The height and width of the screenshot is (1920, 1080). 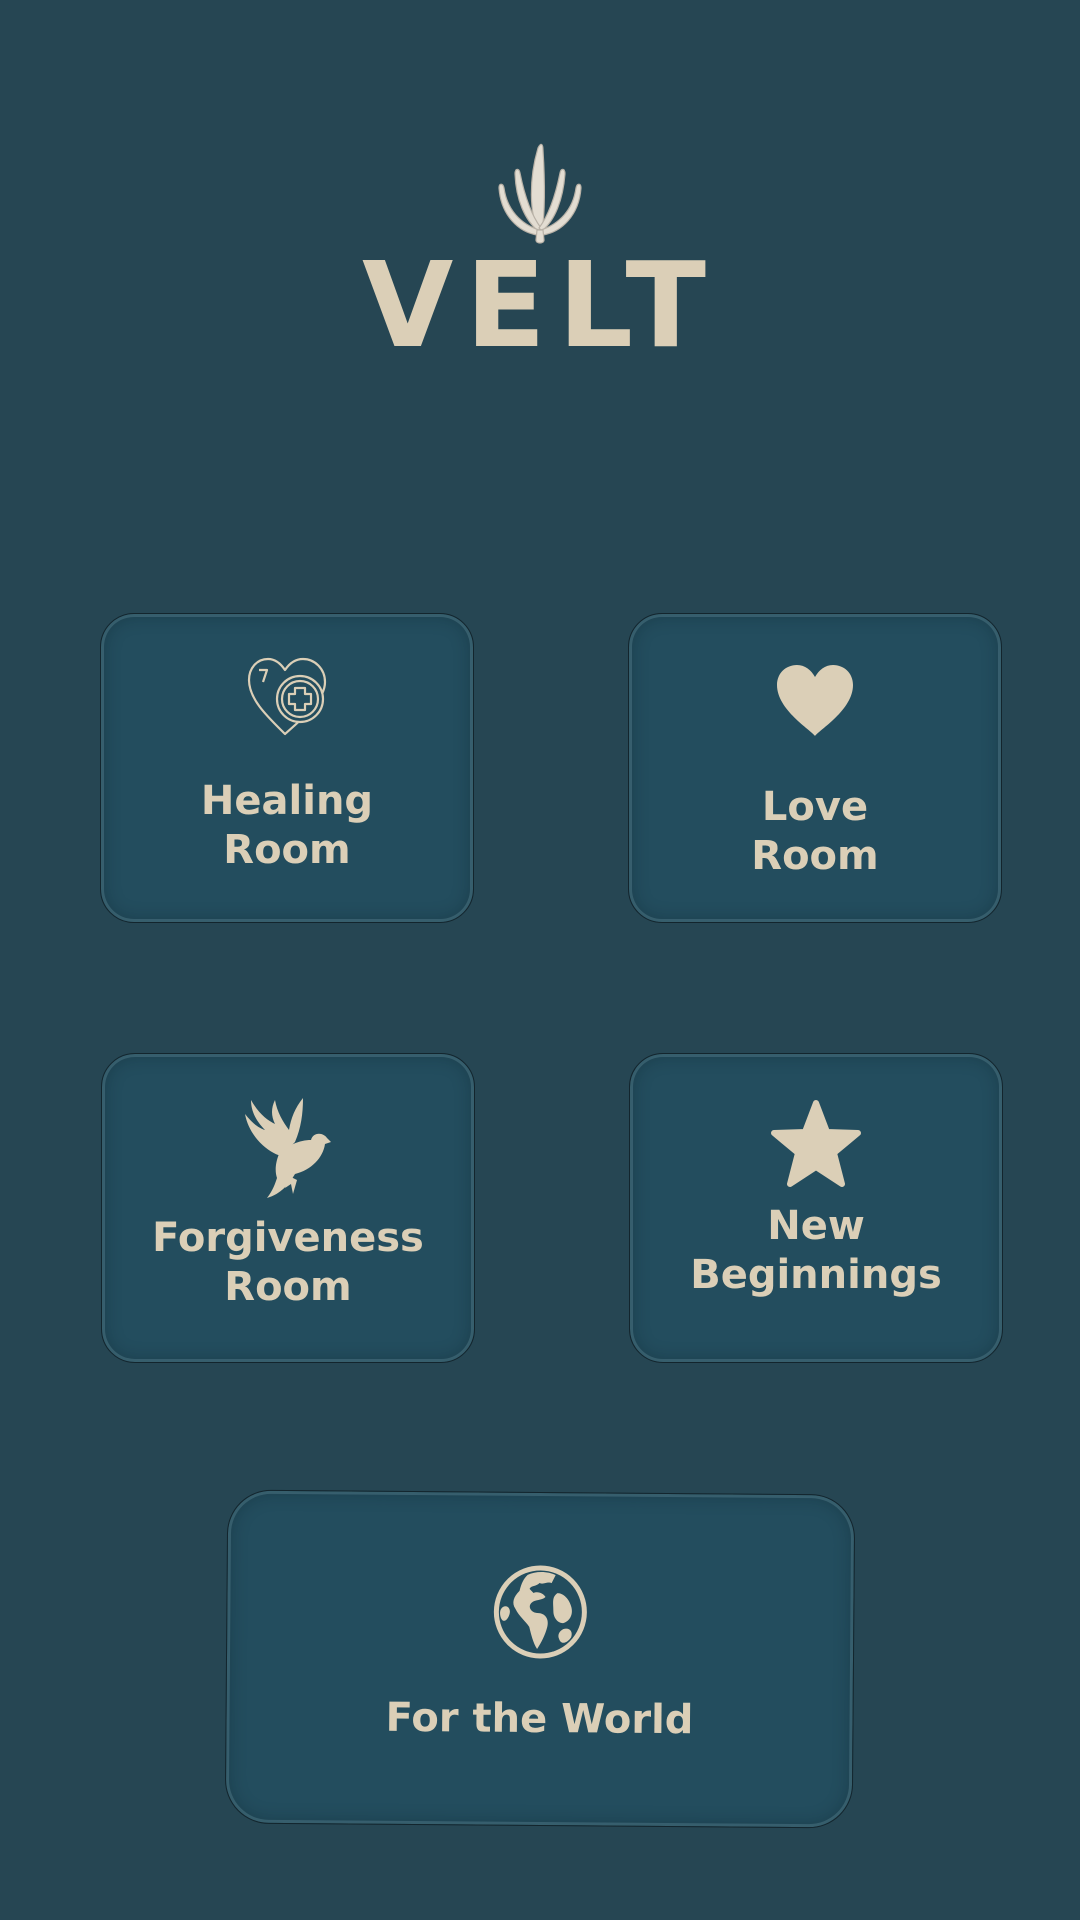 What do you see at coordinates (816, 1250) in the screenshot?
I see `new-beginnings-label: New Beginnings` at bounding box center [816, 1250].